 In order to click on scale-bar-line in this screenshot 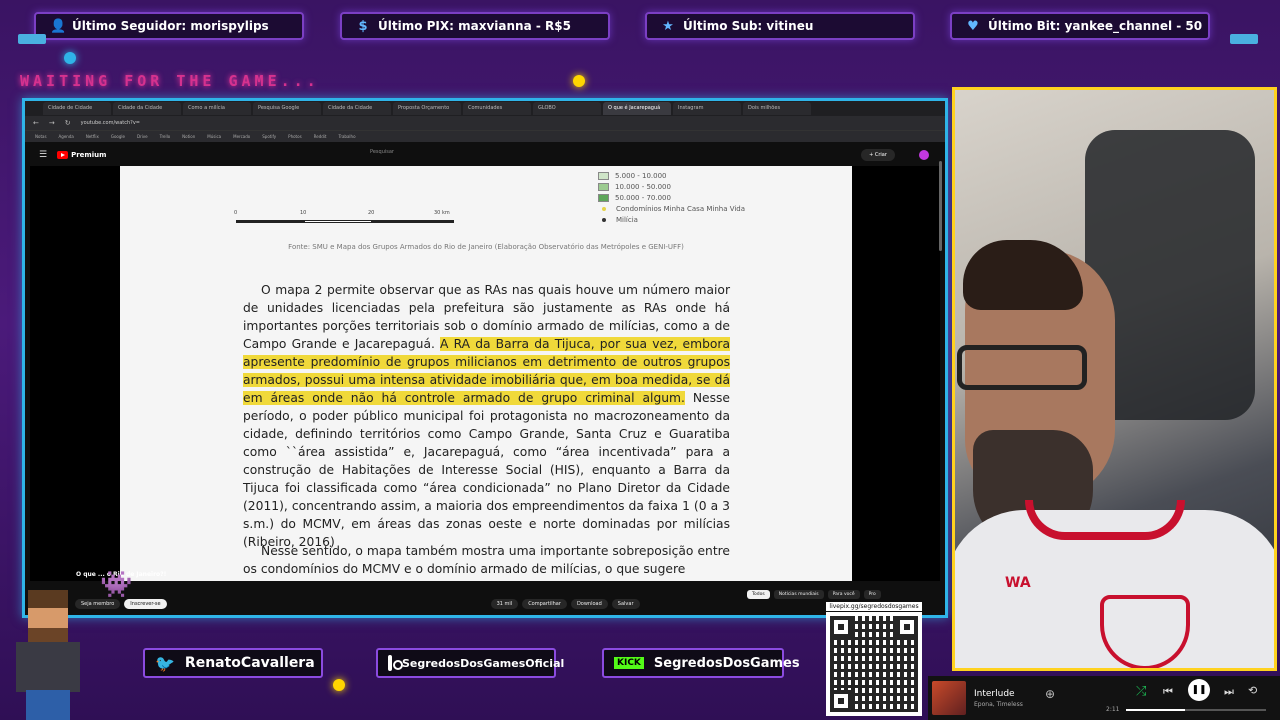, I will do `click(345, 221)`.